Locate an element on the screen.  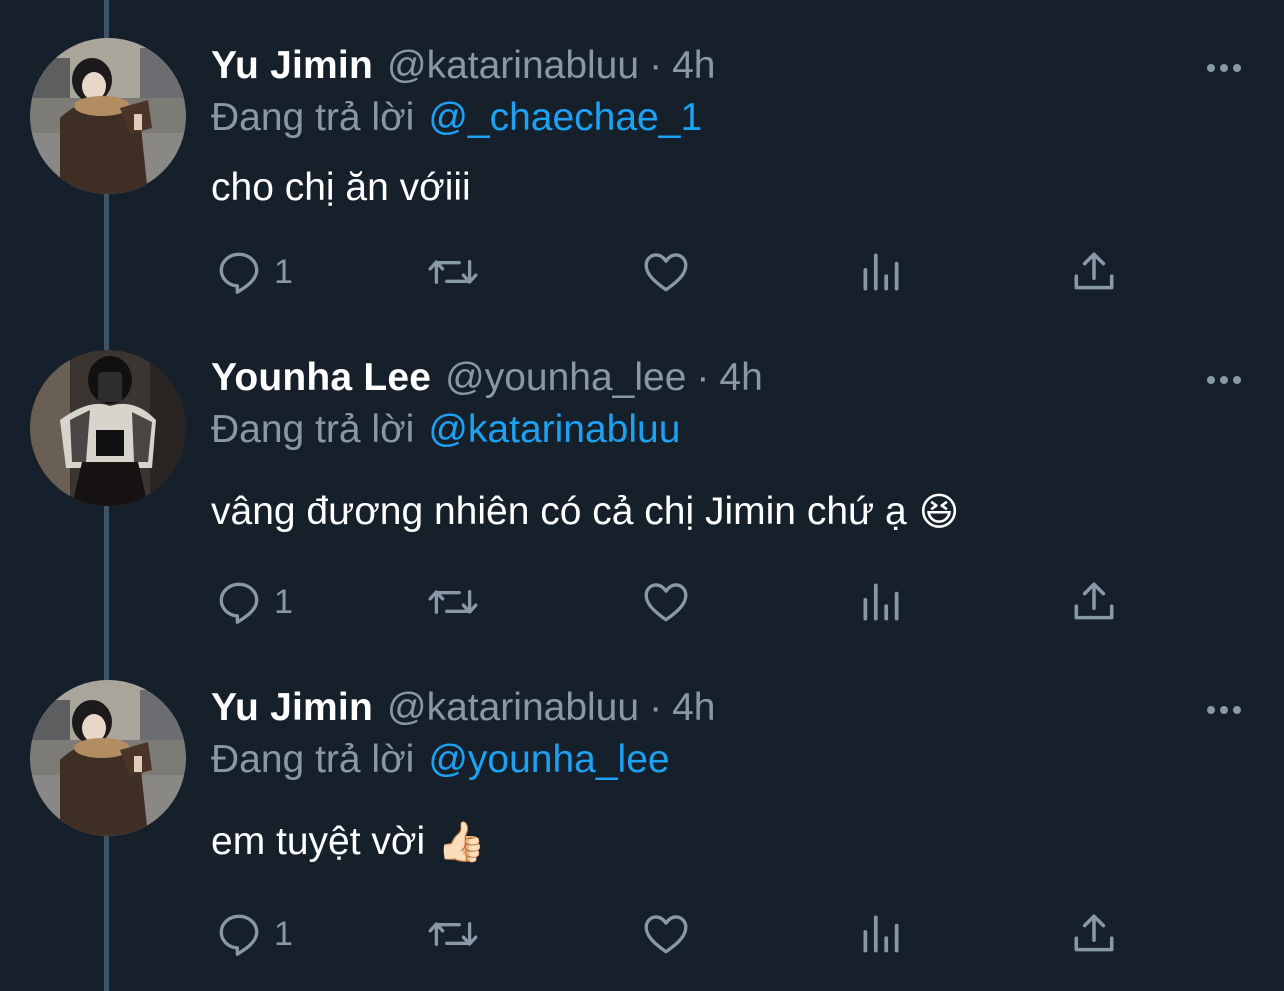
tweet-text: cho chị ăn vớiii is located at coordinates (341, 188).